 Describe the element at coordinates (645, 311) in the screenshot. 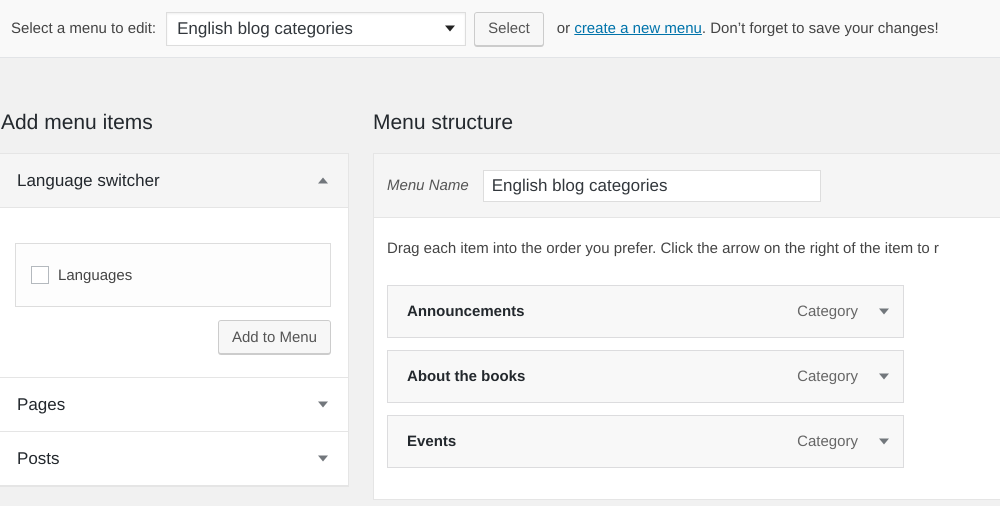

I see `menu-item: Announcements Category` at that location.